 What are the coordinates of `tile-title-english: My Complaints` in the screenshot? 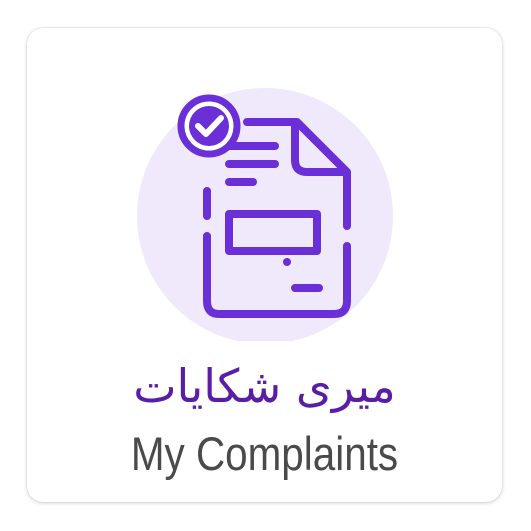 It's located at (264, 453).